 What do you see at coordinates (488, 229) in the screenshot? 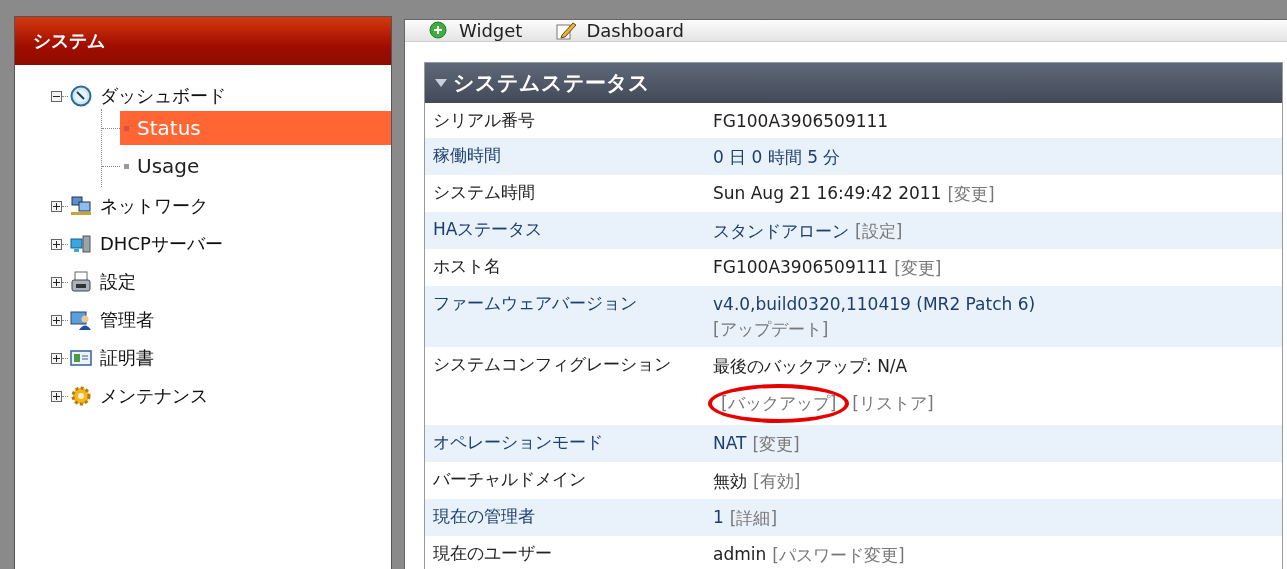
I see `field-label: HAステータス` at bounding box center [488, 229].